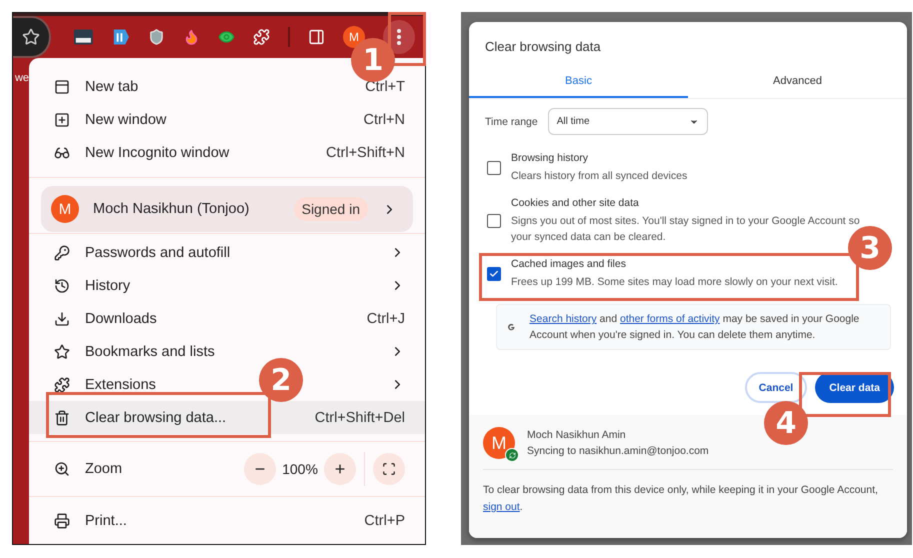  Describe the element at coordinates (550, 158) in the screenshot. I see `option-title: Browsing history` at that location.